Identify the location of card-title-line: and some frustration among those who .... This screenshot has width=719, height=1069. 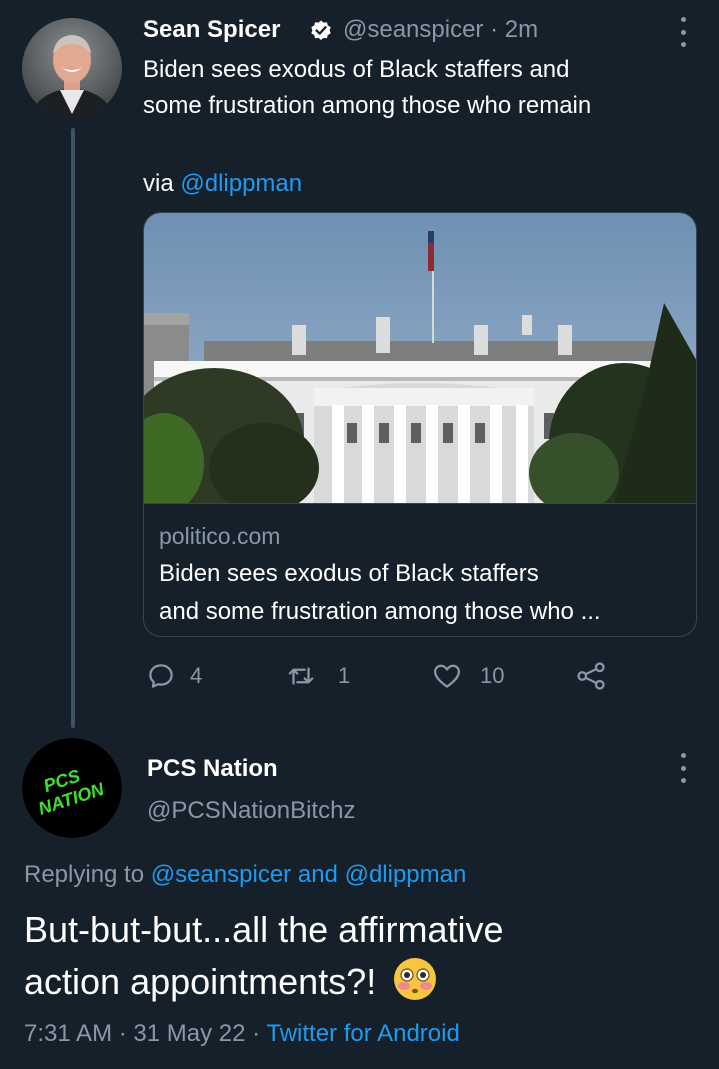
(380, 611).